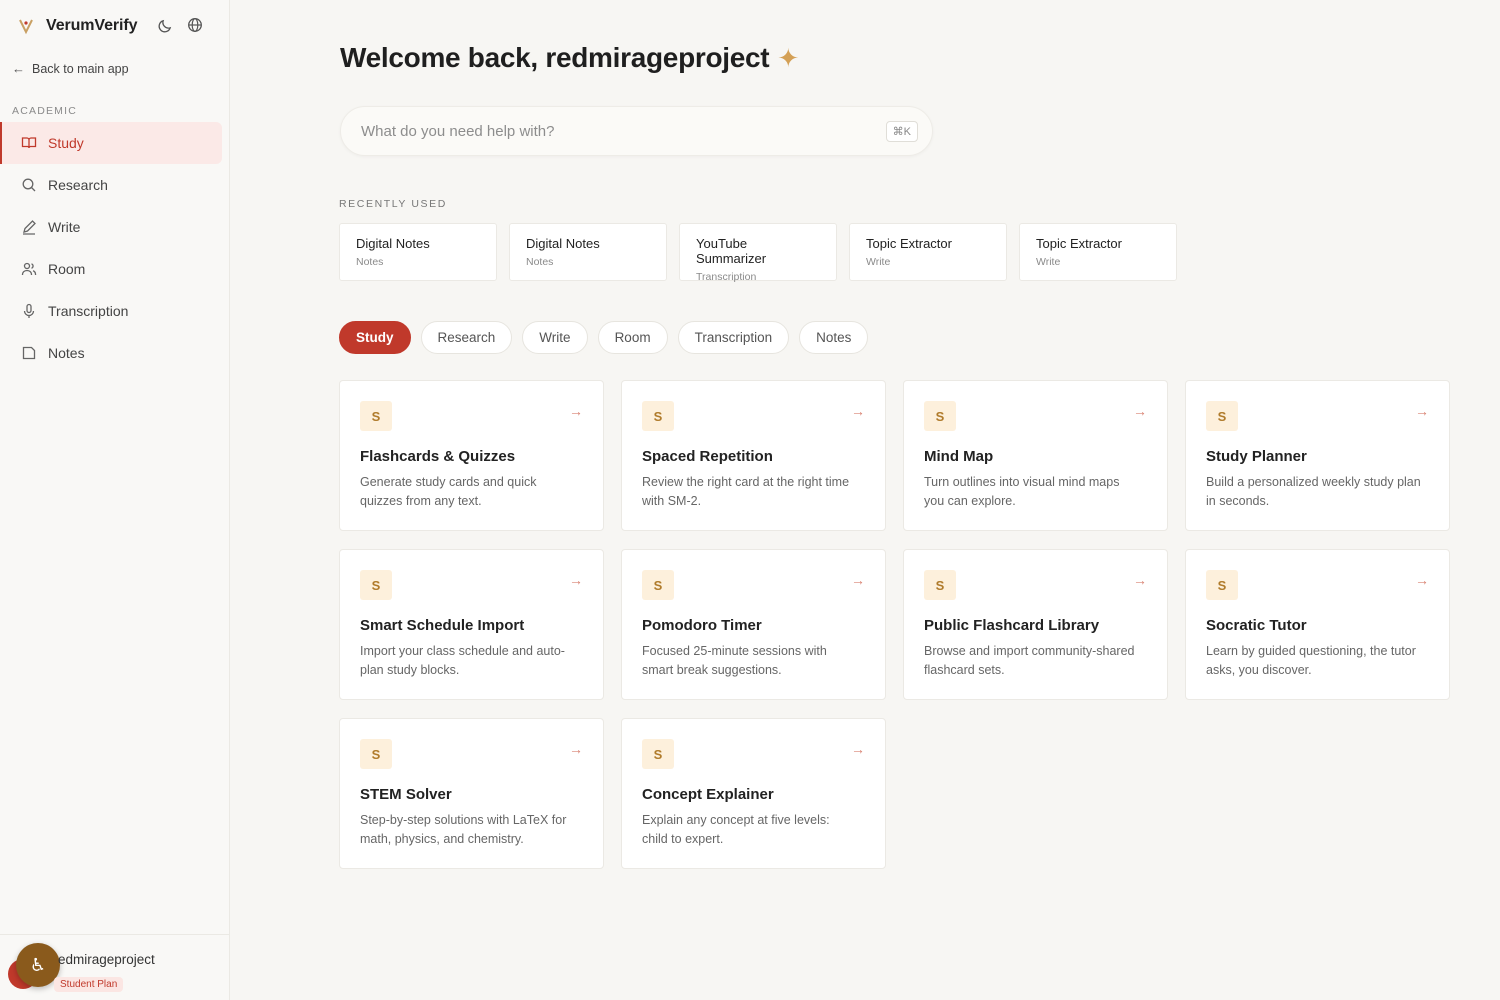  What do you see at coordinates (111, 269) in the screenshot?
I see `sidebar-item-room: Room` at bounding box center [111, 269].